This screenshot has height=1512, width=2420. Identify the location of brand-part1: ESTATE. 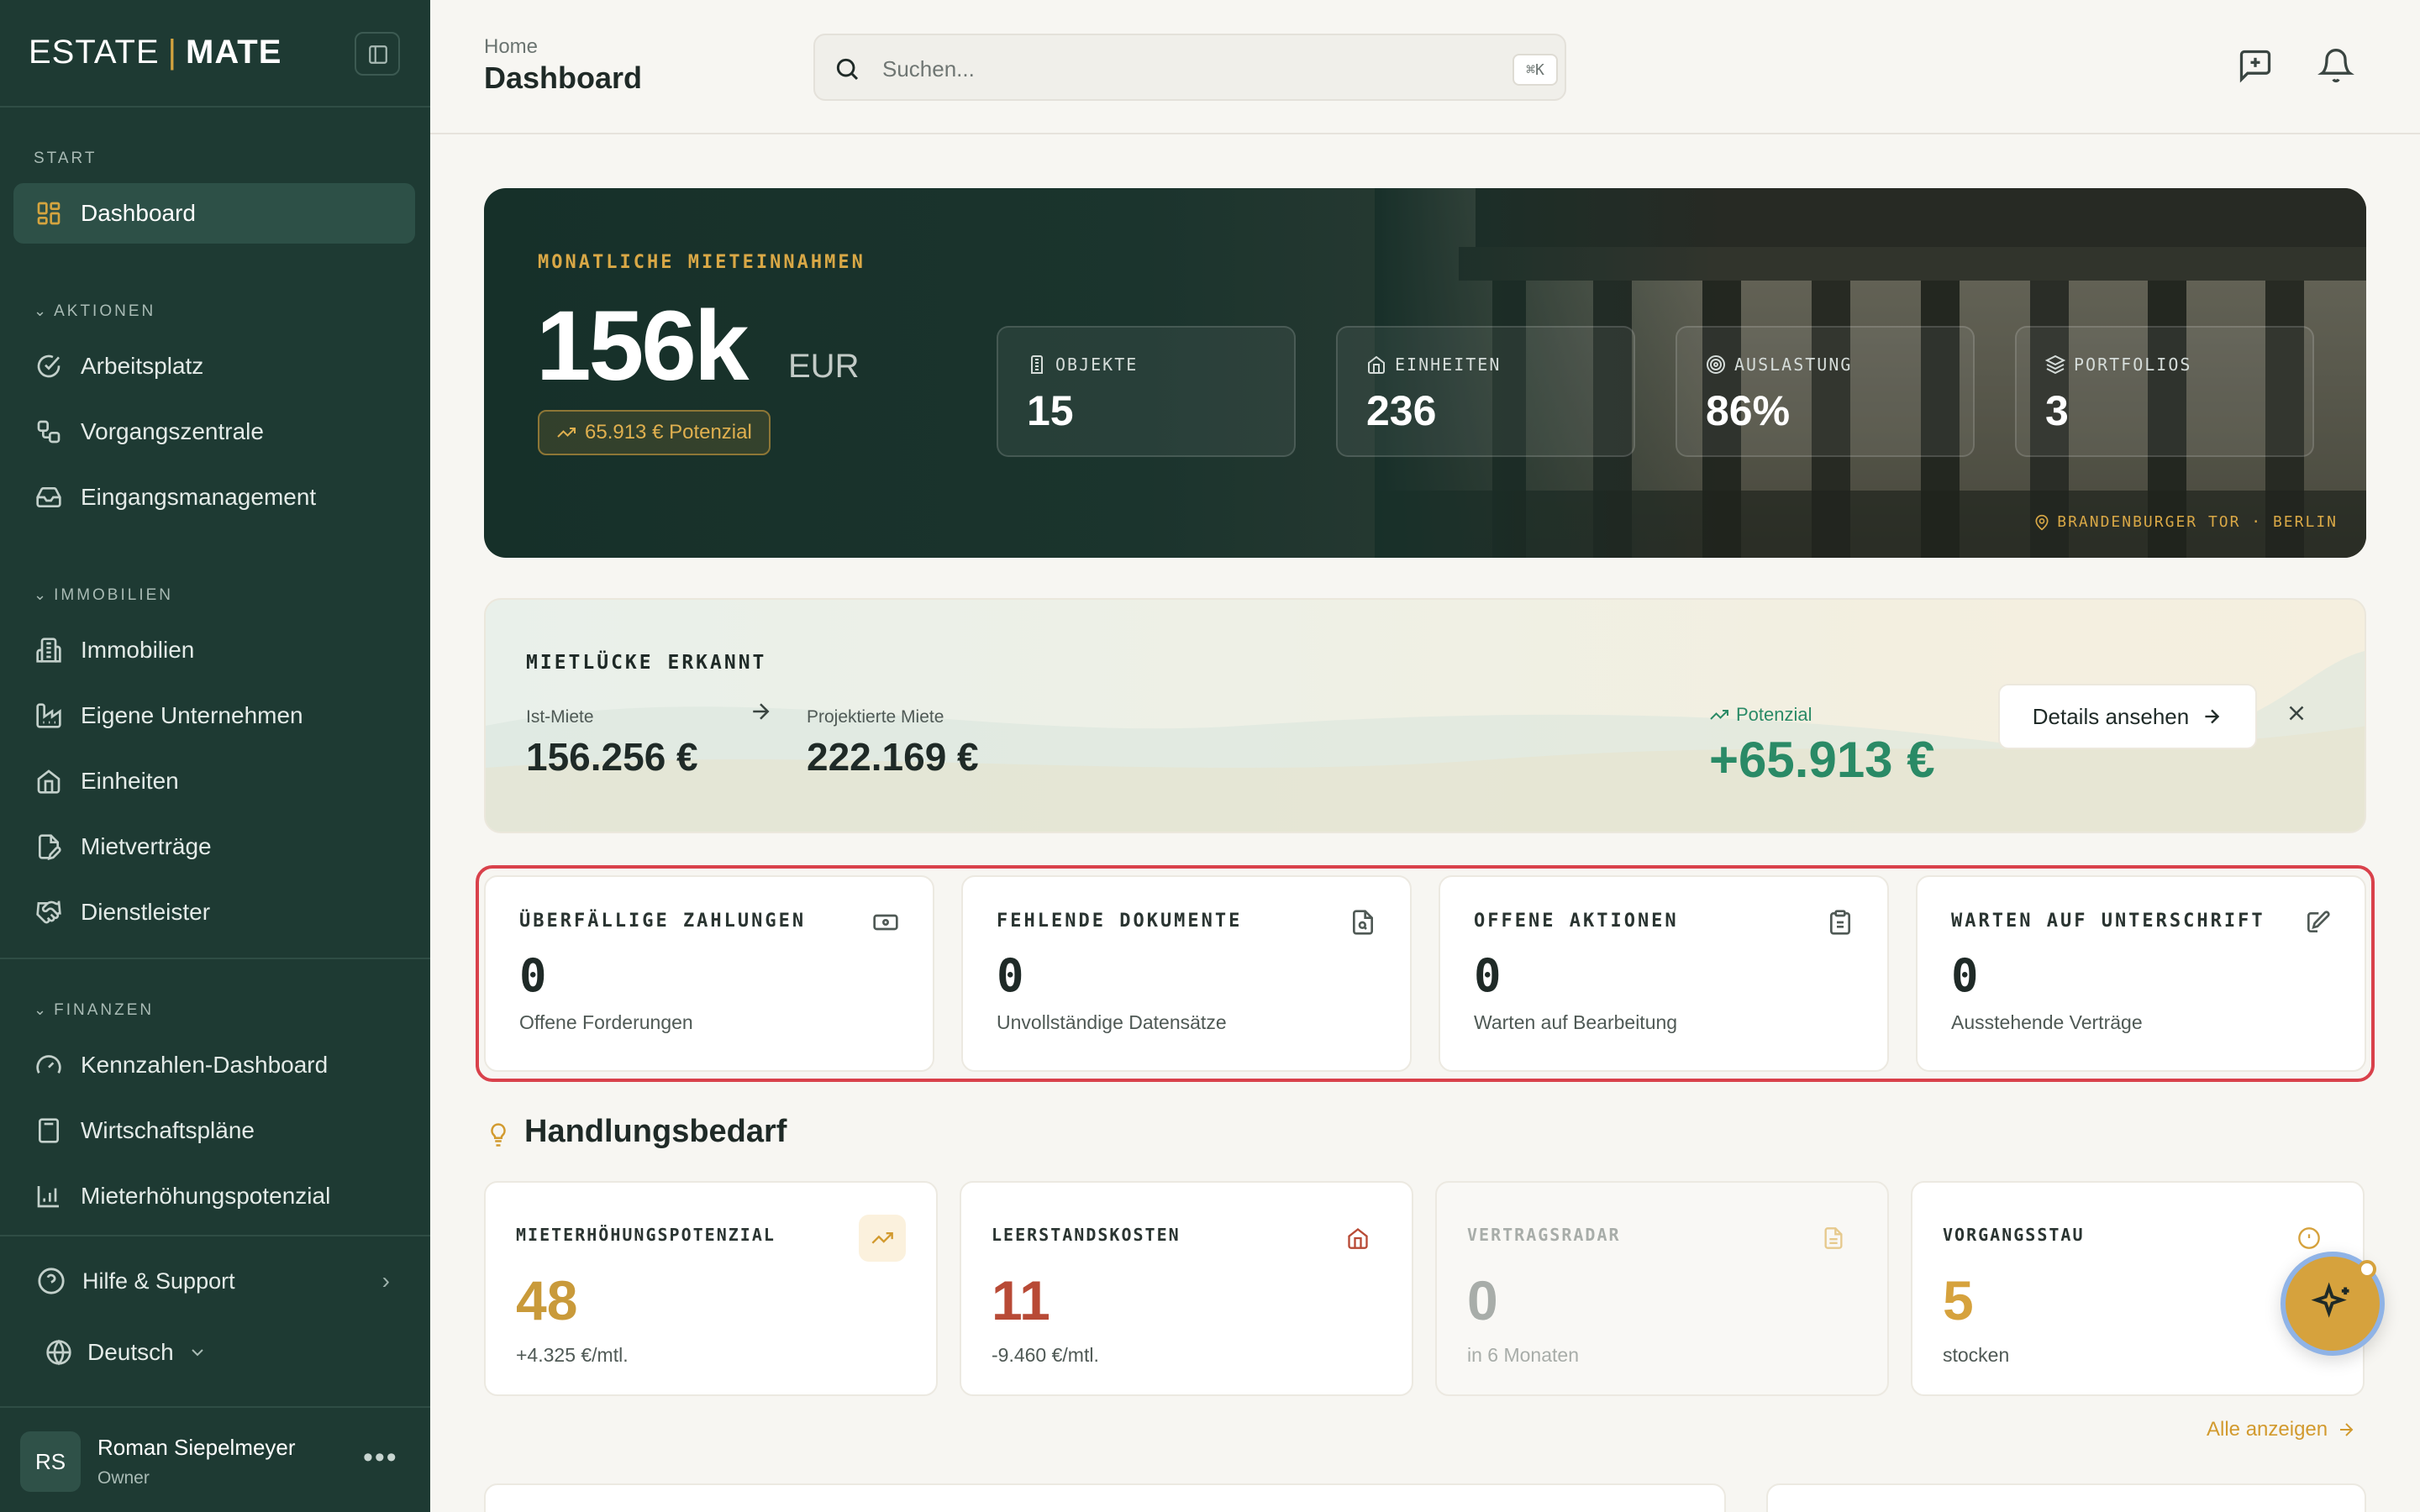
(94, 52).